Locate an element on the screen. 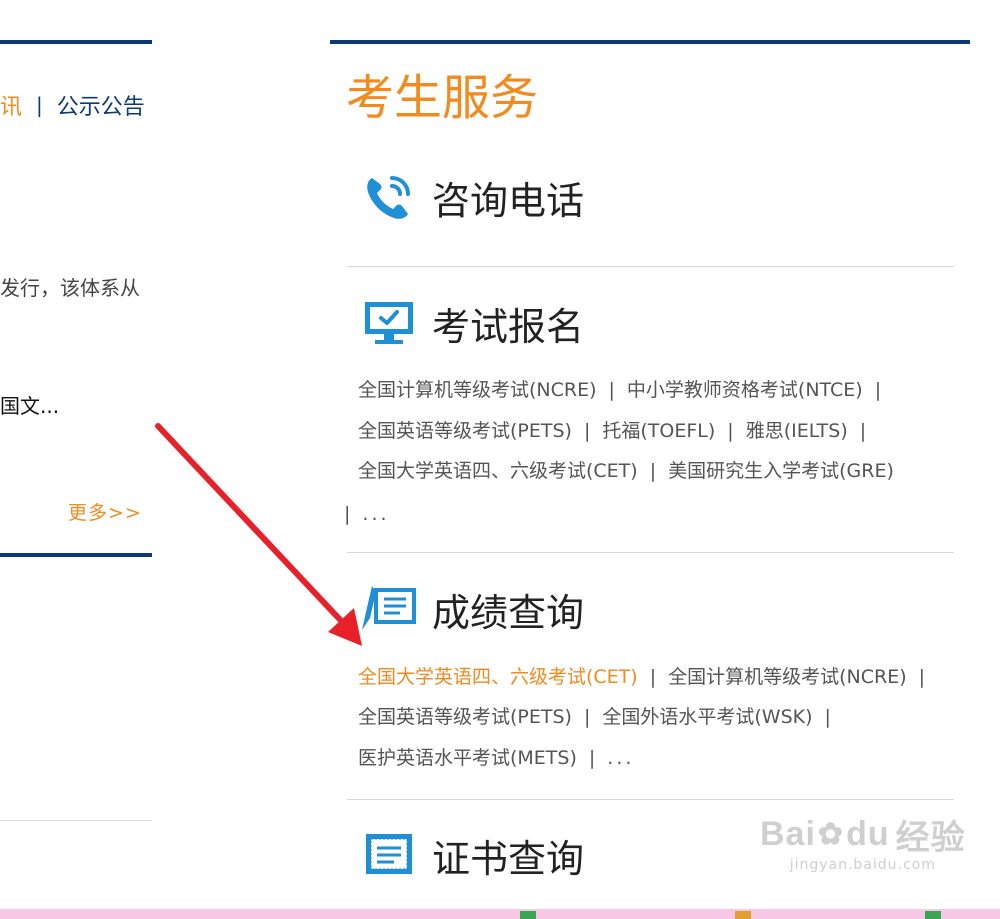 This screenshot has height=919, width=1000. score-link-ncre: 全国计算机等级考试(NCRE) is located at coordinates (787, 677).